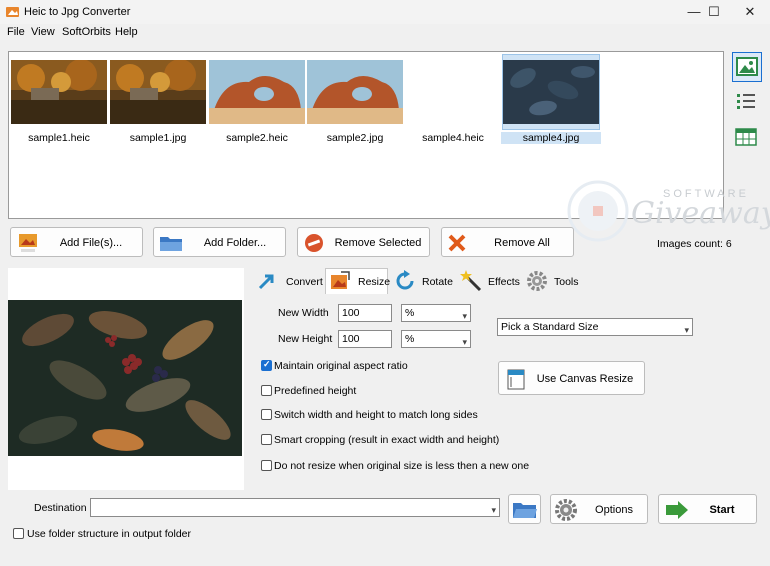 The height and width of the screenshot is (566, 770). Describe the element at coordinates (158, 138) in the screenshot. I see `thumbnail-label: sample1.jpg` at that location.